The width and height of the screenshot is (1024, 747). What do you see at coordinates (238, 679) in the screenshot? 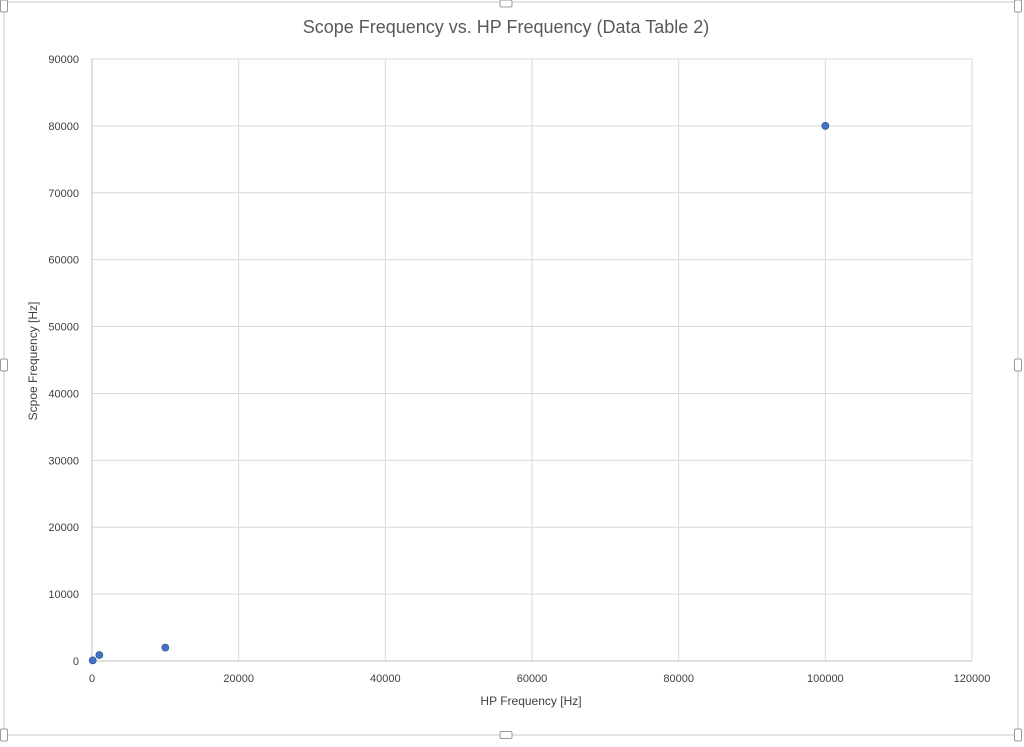
I see `x-tick-label: 20000` at bounding box center [238, 679].